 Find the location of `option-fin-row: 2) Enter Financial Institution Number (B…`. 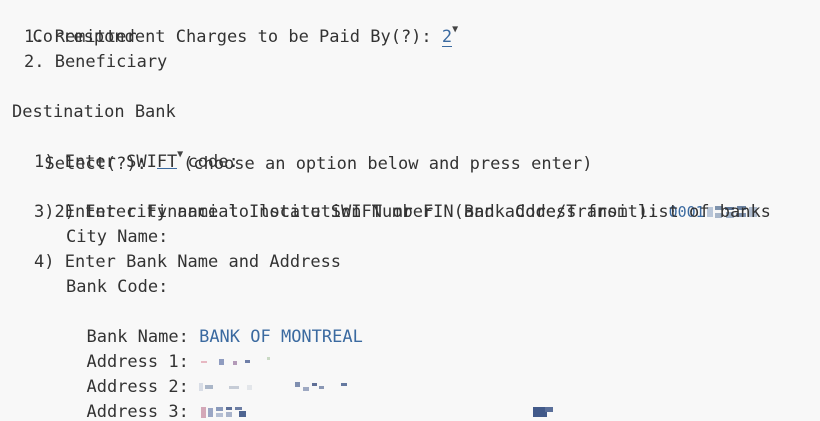

option-fin-row: 2) Enter Financial Institution Number (B… is located at coordinates (398, 198).